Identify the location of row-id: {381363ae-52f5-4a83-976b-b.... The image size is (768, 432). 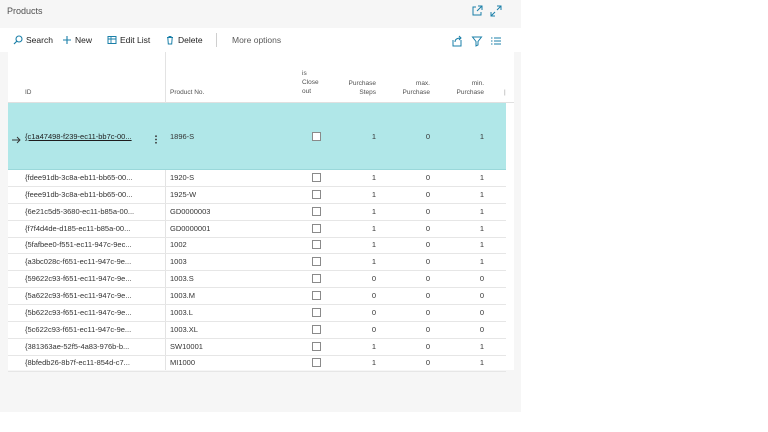
(89, 346).